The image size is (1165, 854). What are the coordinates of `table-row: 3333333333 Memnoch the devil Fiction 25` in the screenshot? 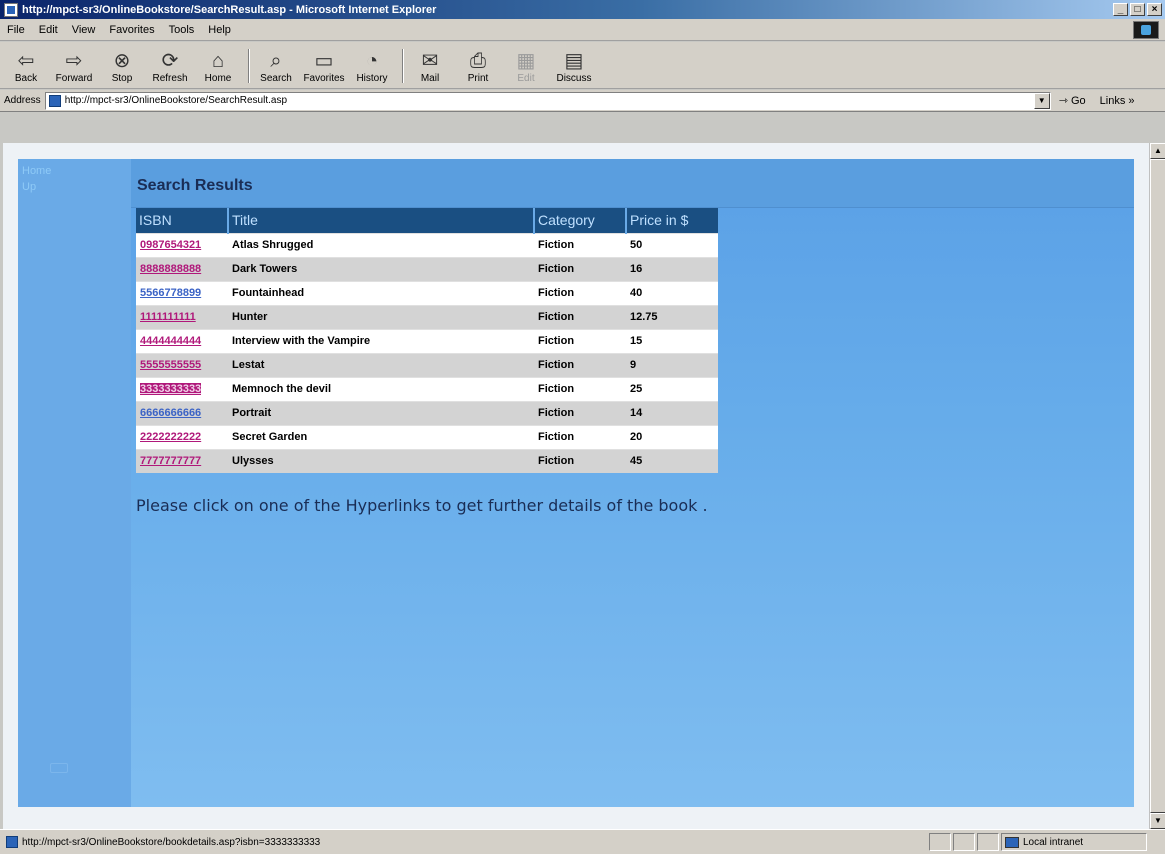 It's located at (427, 388).